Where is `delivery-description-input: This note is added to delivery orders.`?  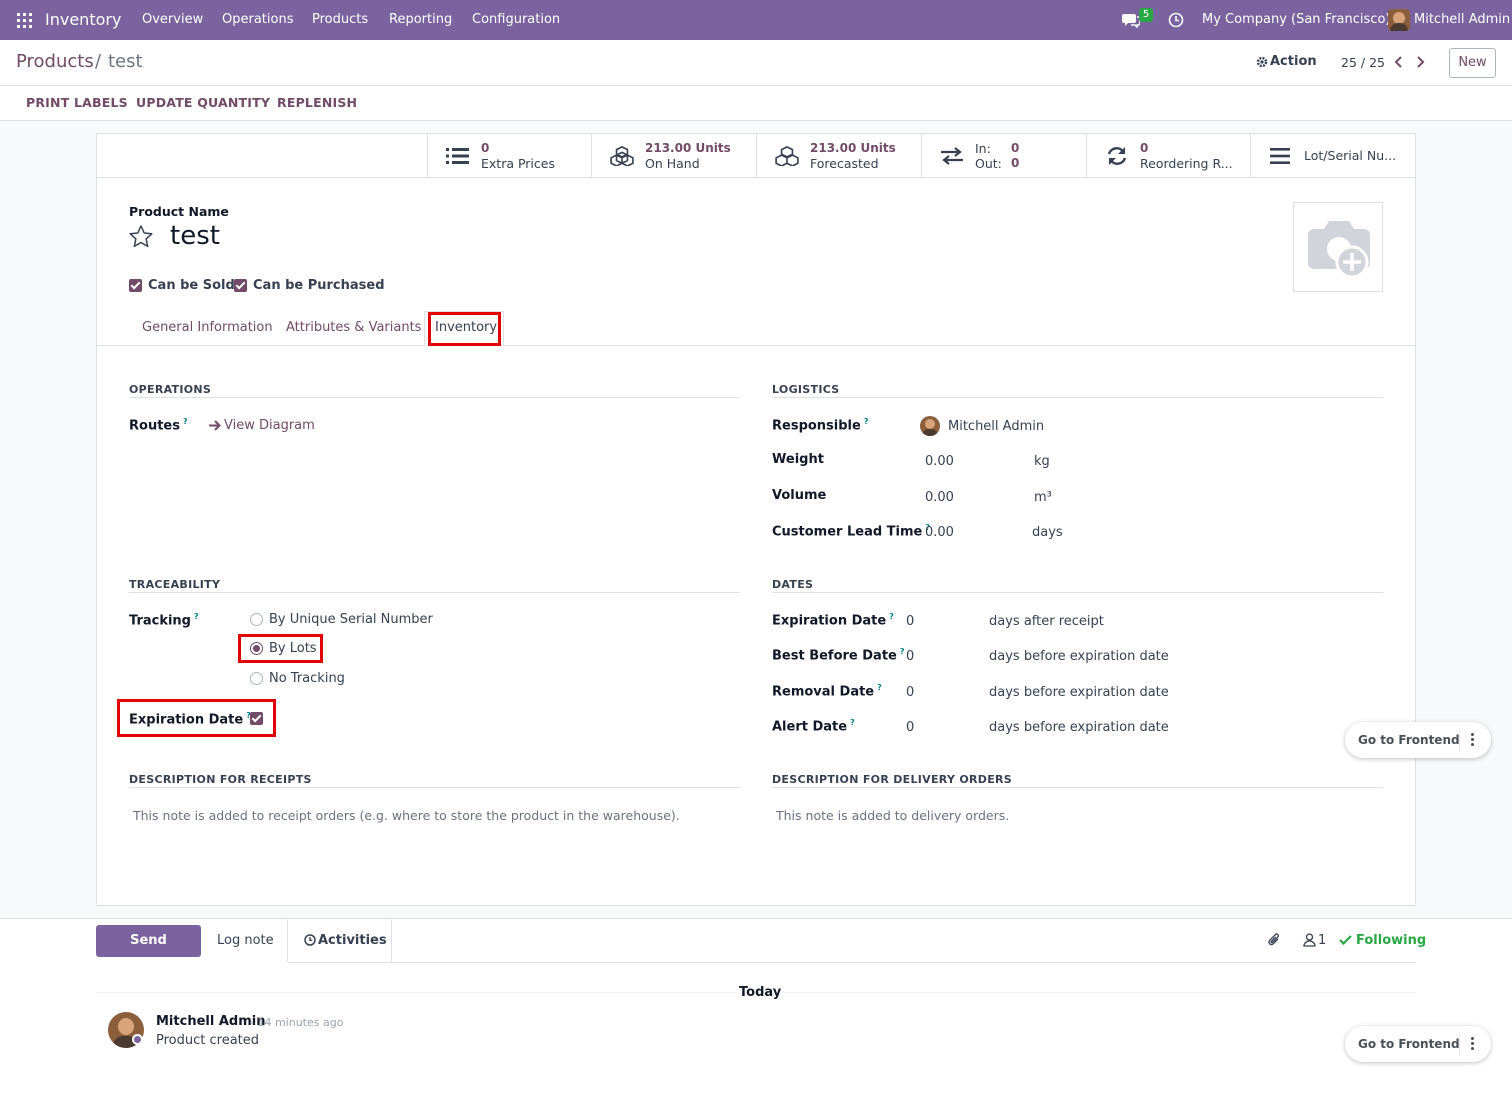 delivery-description-input: This note is added to delivery orders. is located at coordinates (892, 815).